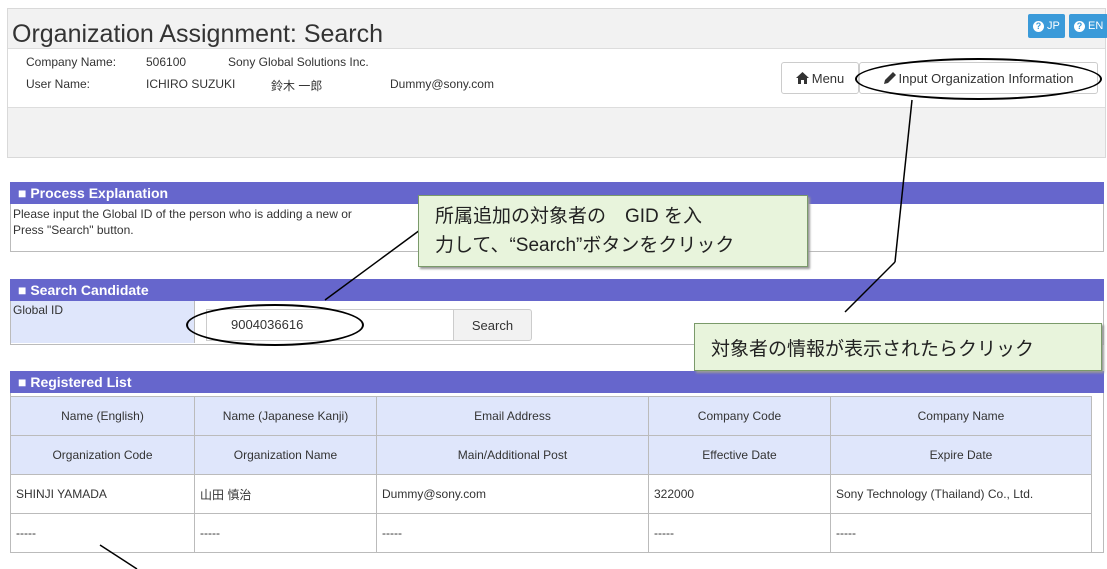 This screenshot has height=569, width=1107. Describe the element at coordinates (898, 347) in the screenshot. I see `callout-click-note: 対象者の情報が表示されたらクリック` at that location.